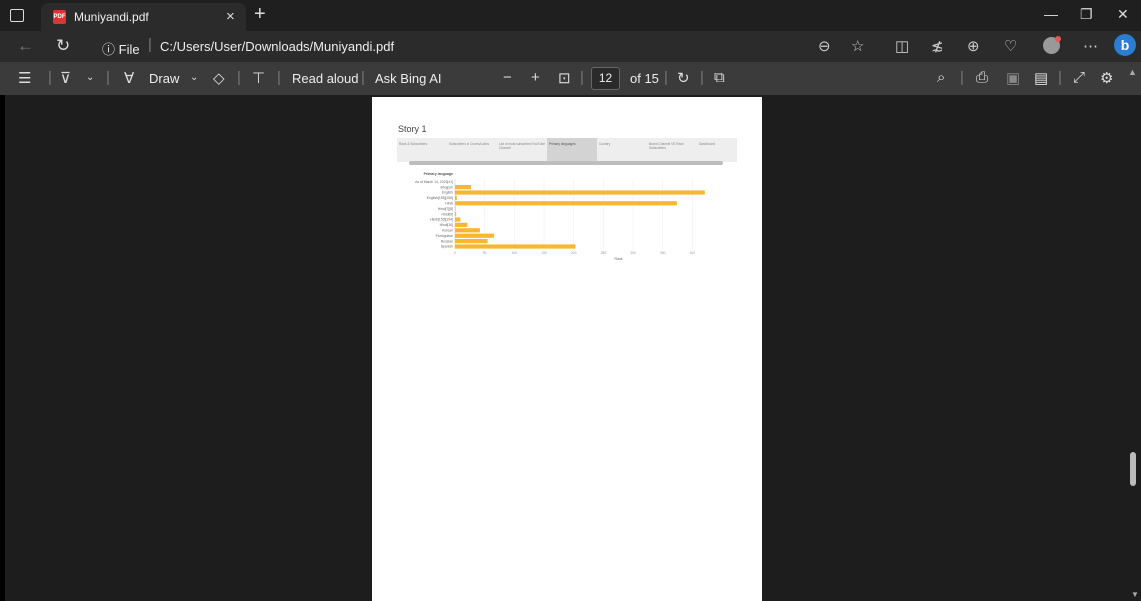  I want to click on close-window-icon: ✕, so click(1123, 14).